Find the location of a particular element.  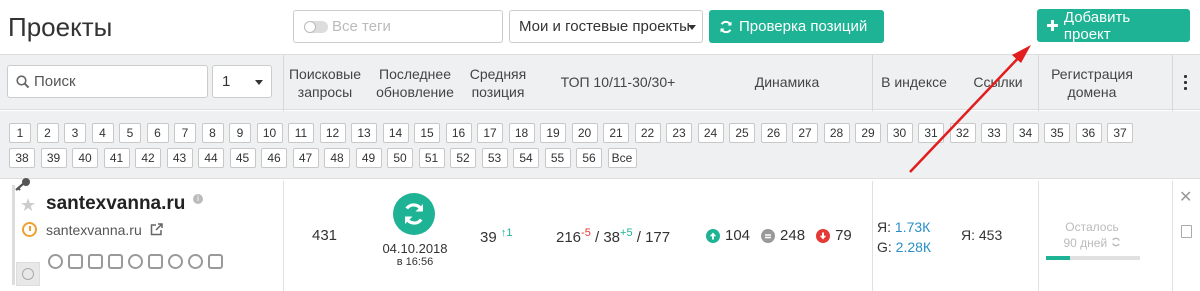

page-button: 54 is located at coordinates (526, 158).